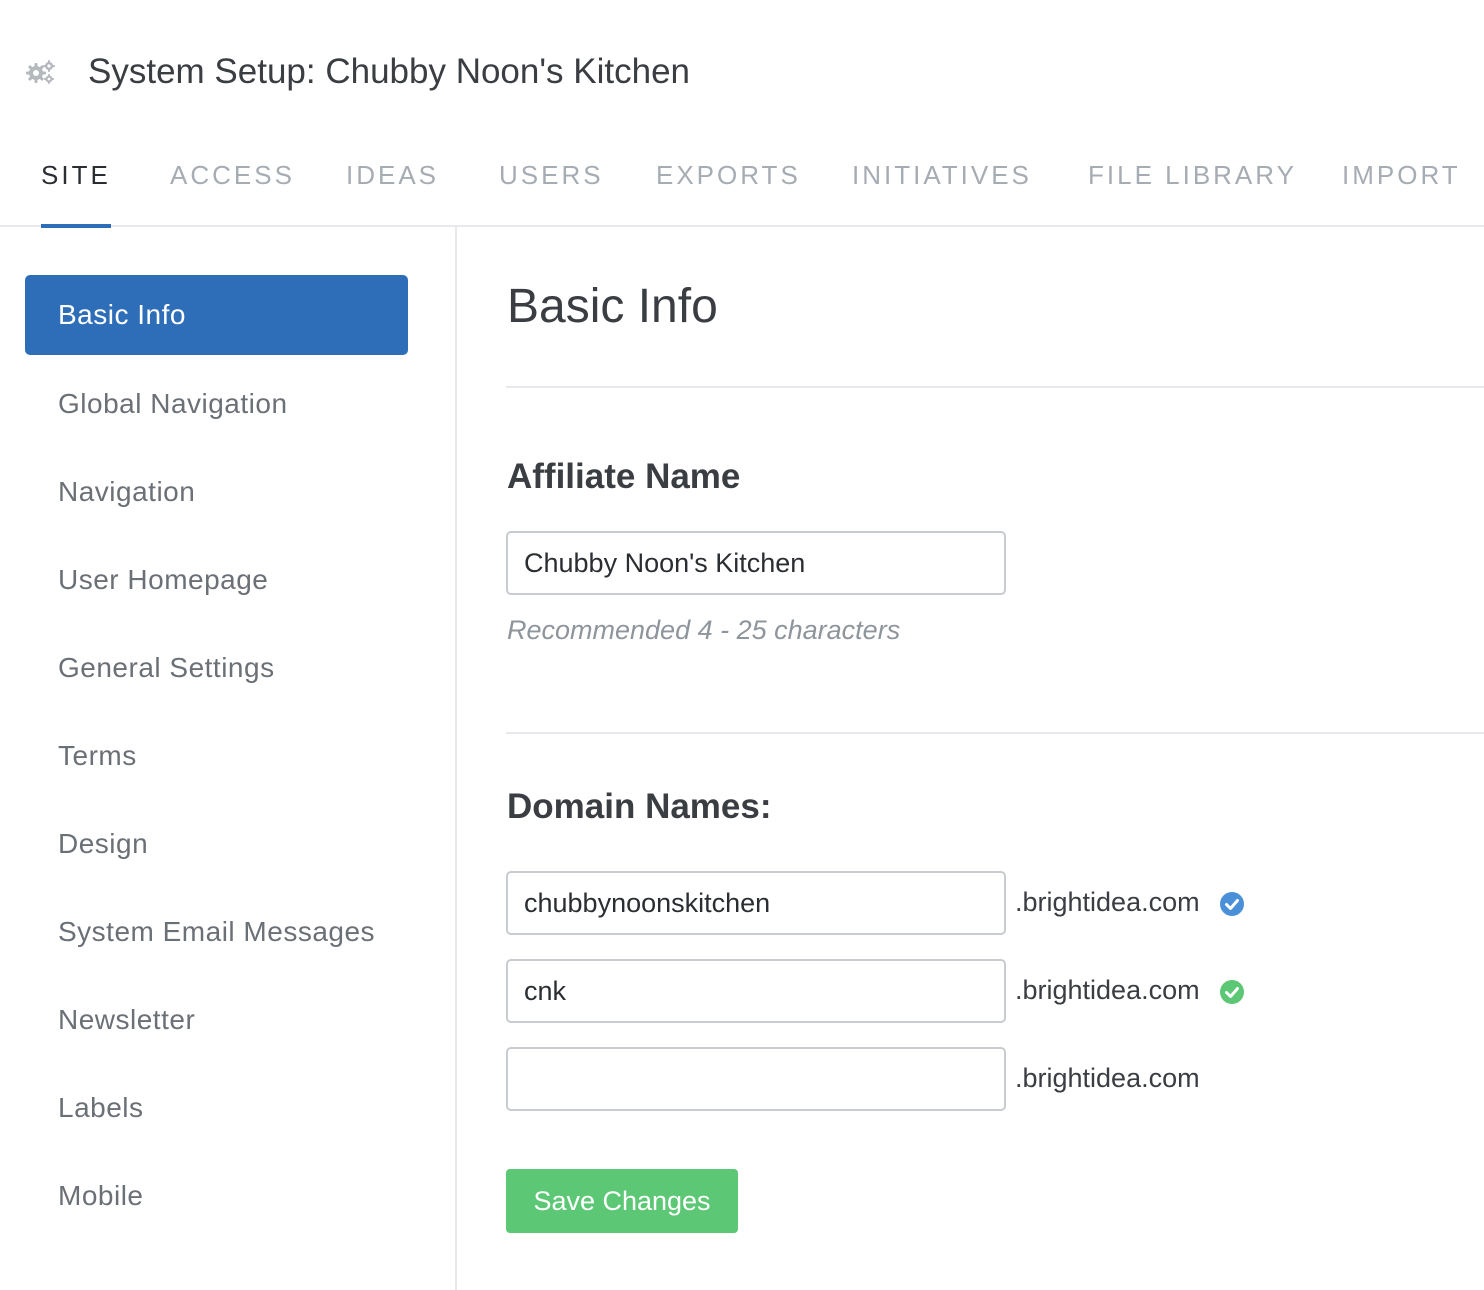 The height and width of the screenshot is (1290, 1484). Describe the element at coordinates (232, 192) in the screenshot. I see `tab-access: ACCESS` at that location.